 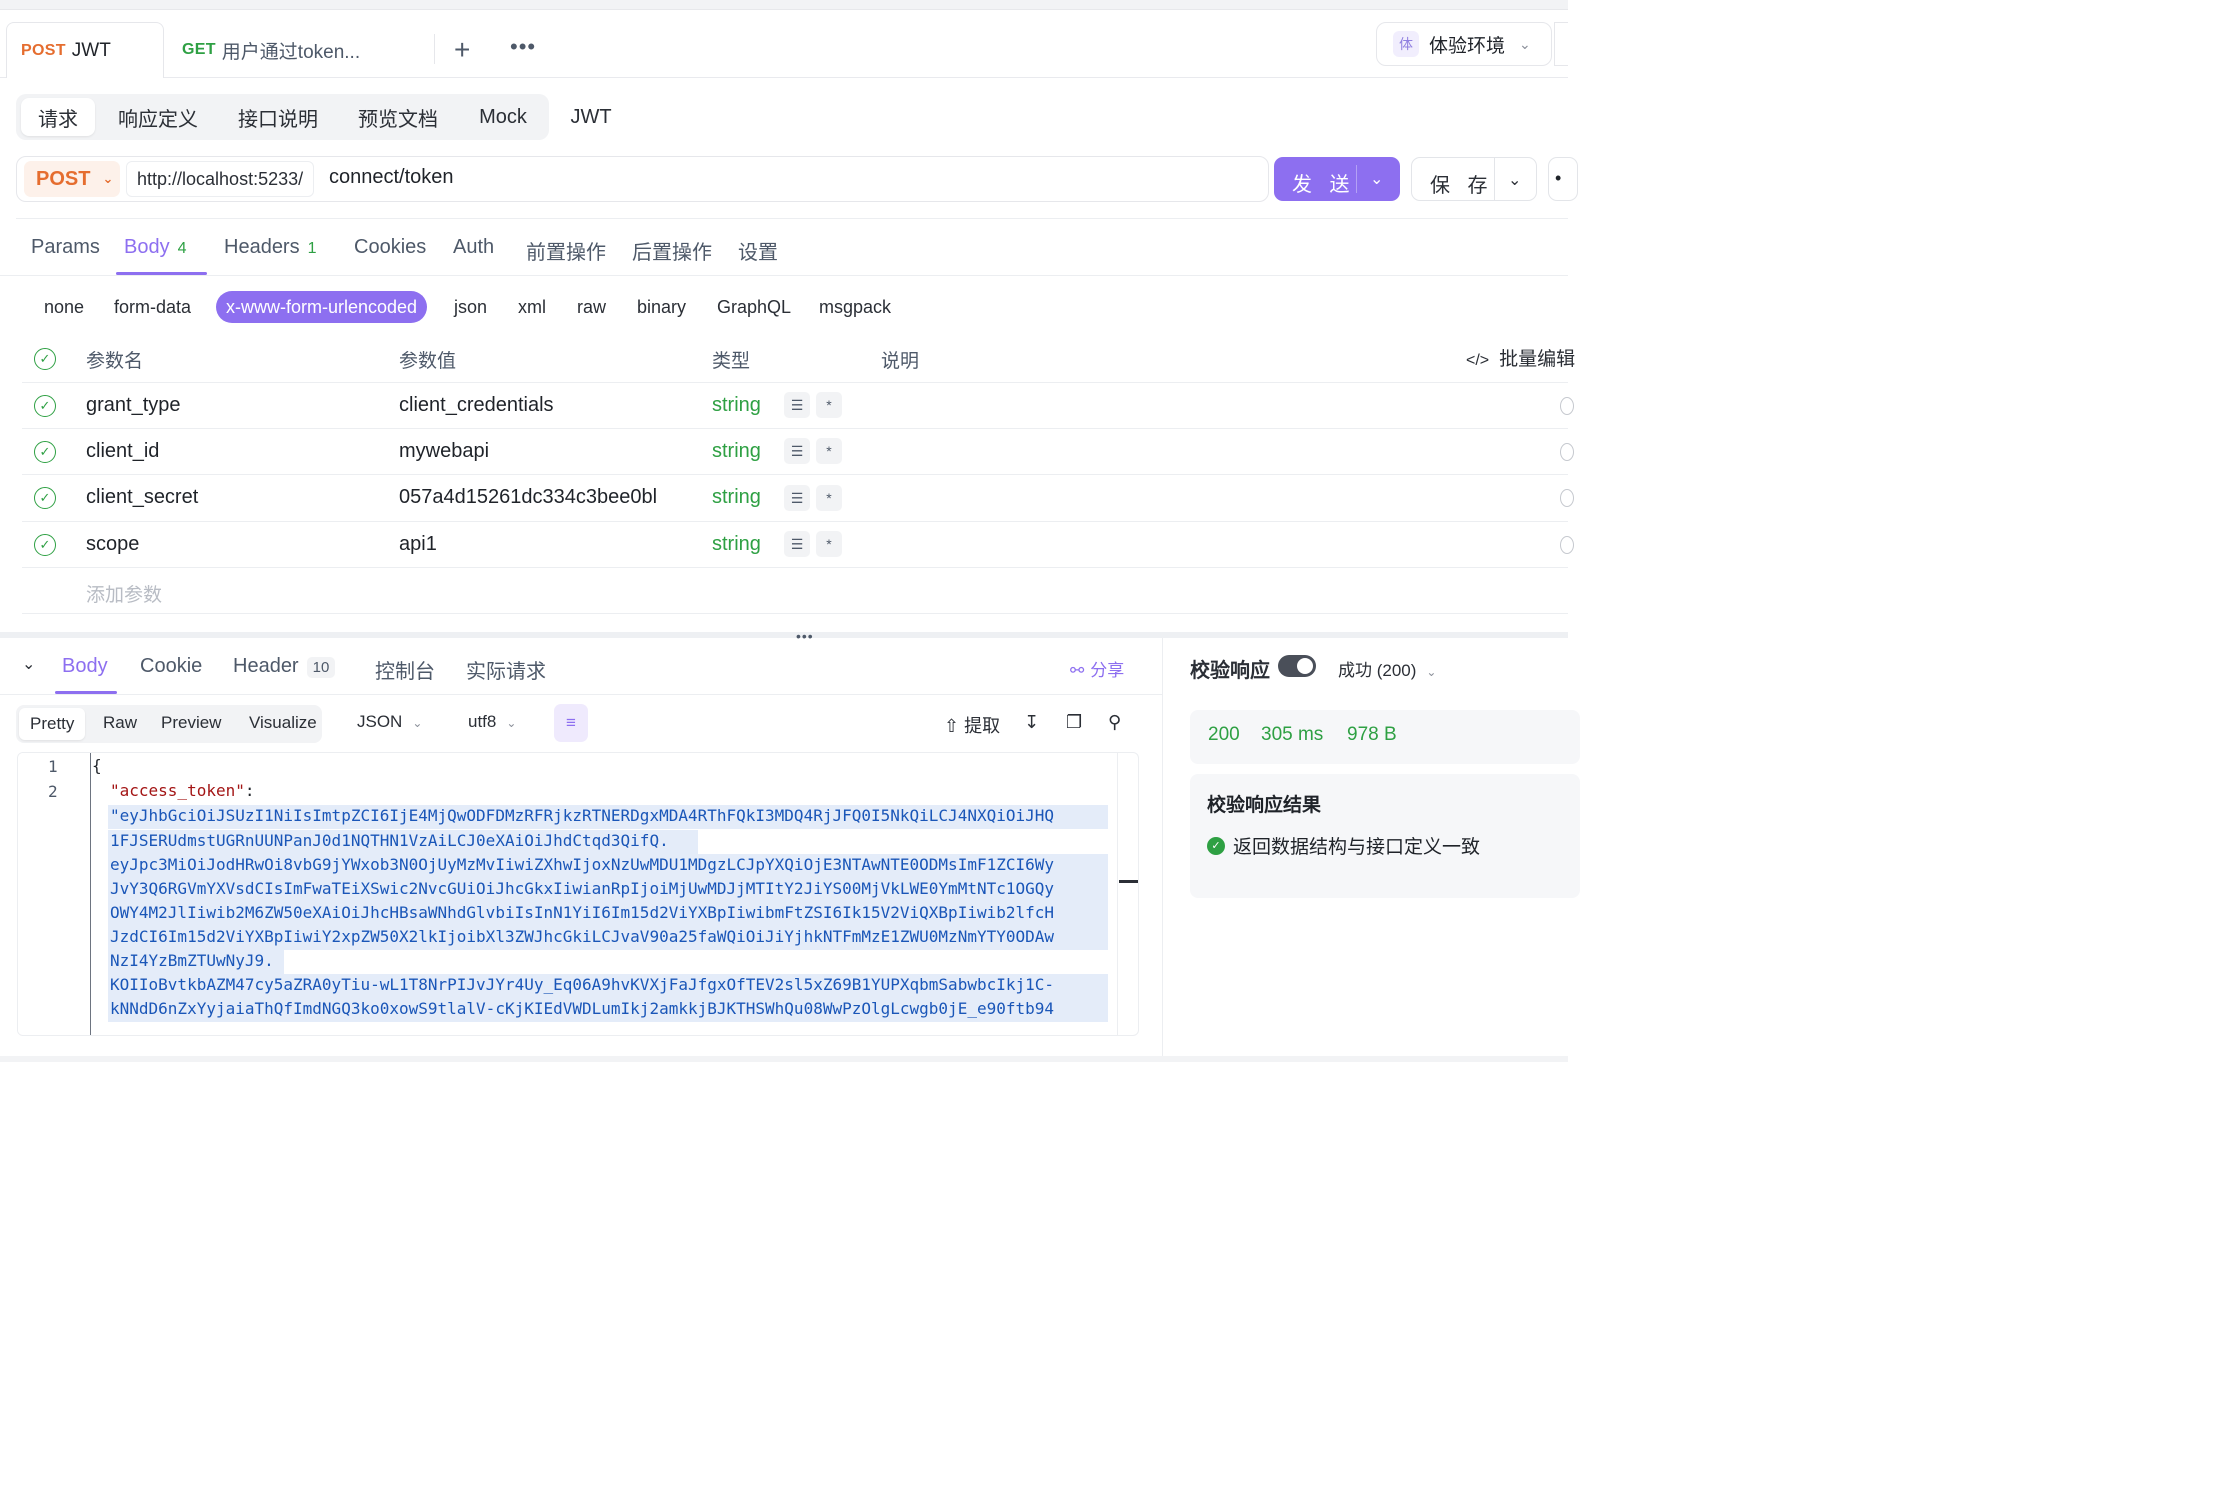 What do you see at coordinates (503, 117) in the screenshot?
I see `subtab-mock: Mock` at bounding box center [503, 117].